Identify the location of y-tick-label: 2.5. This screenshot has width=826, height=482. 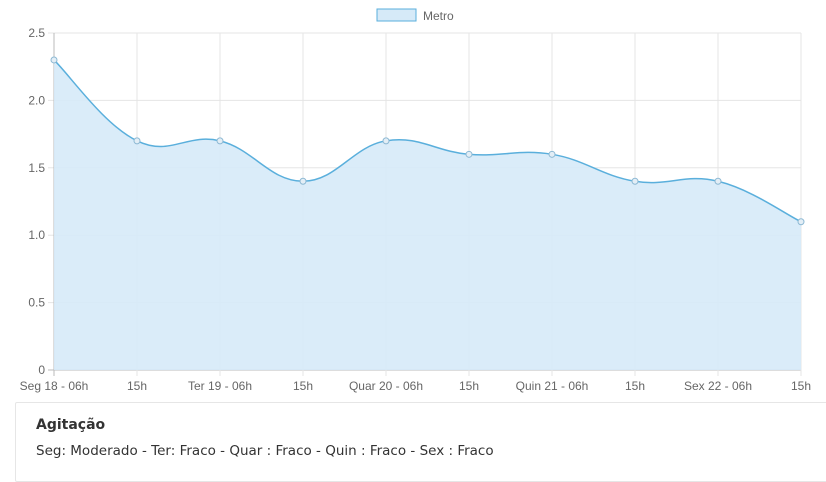
(36, 33).